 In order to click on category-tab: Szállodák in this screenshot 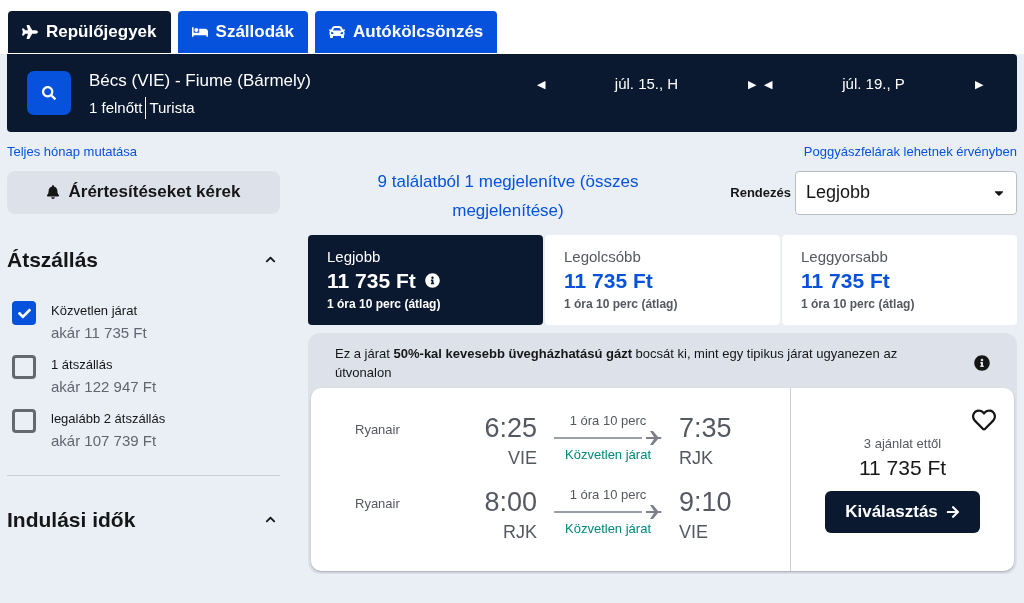, I will do `click(242, 32)`.